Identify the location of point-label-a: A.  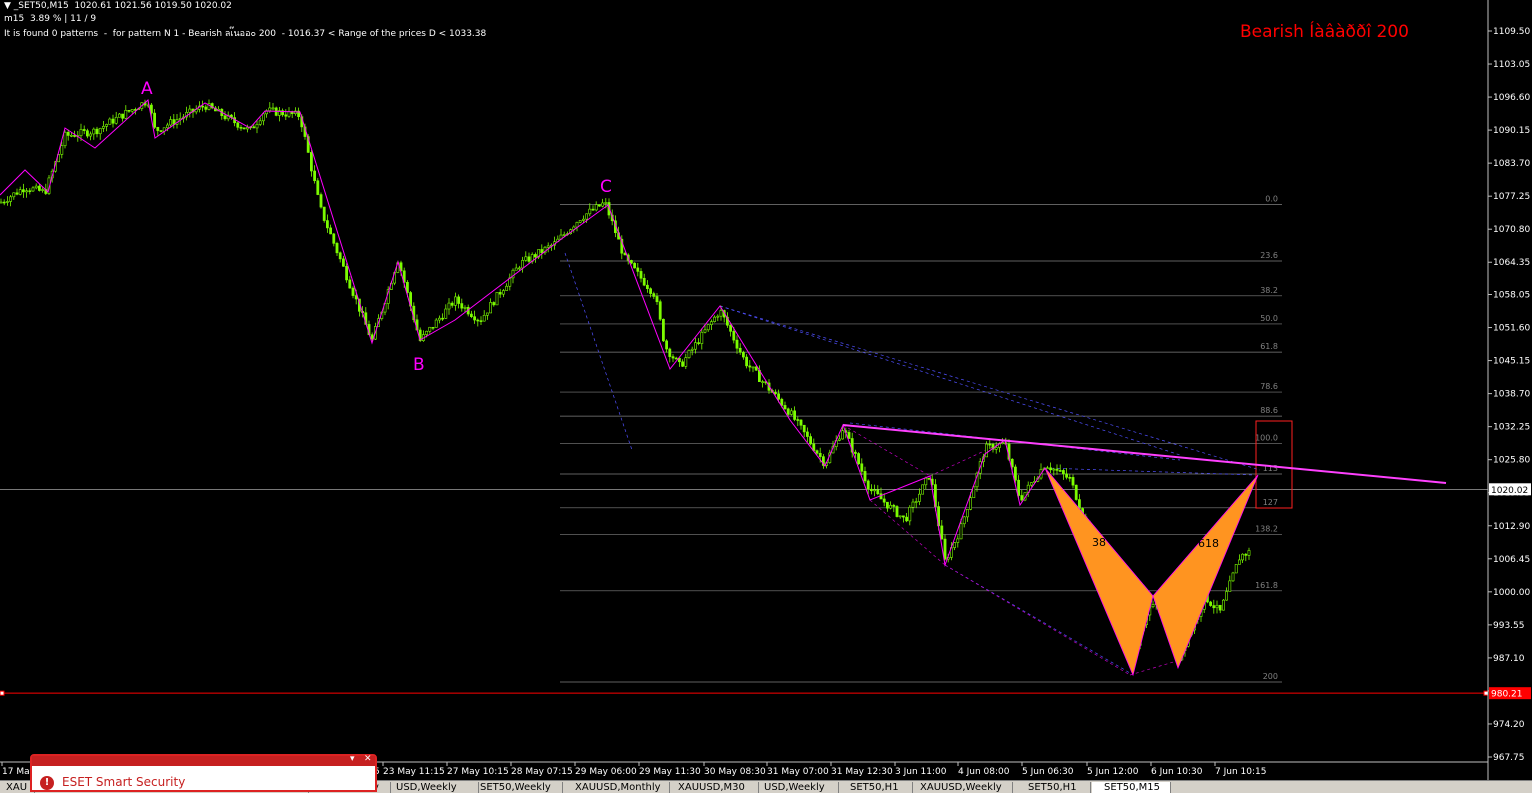
(147, 89).